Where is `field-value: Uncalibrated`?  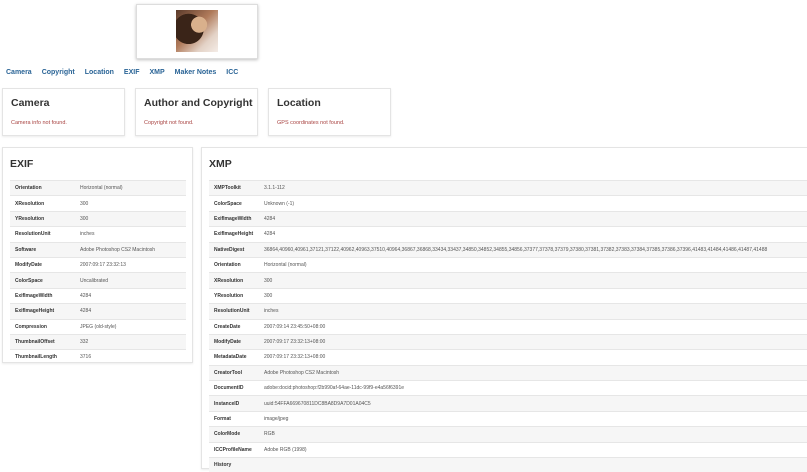 field-value: Uncalibrated is located at coordinates (130, 280).